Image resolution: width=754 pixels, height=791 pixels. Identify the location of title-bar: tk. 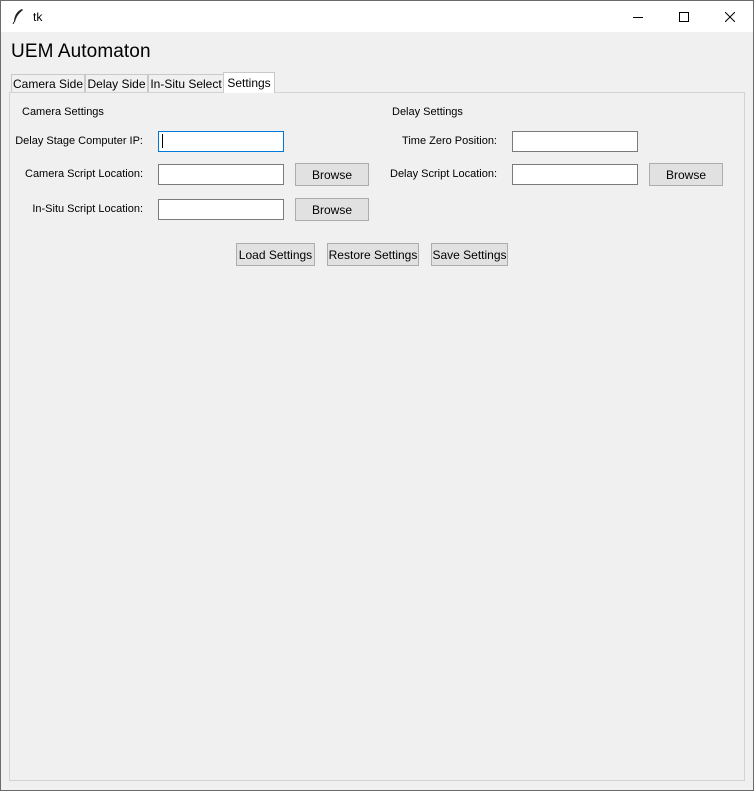
(377, 17).